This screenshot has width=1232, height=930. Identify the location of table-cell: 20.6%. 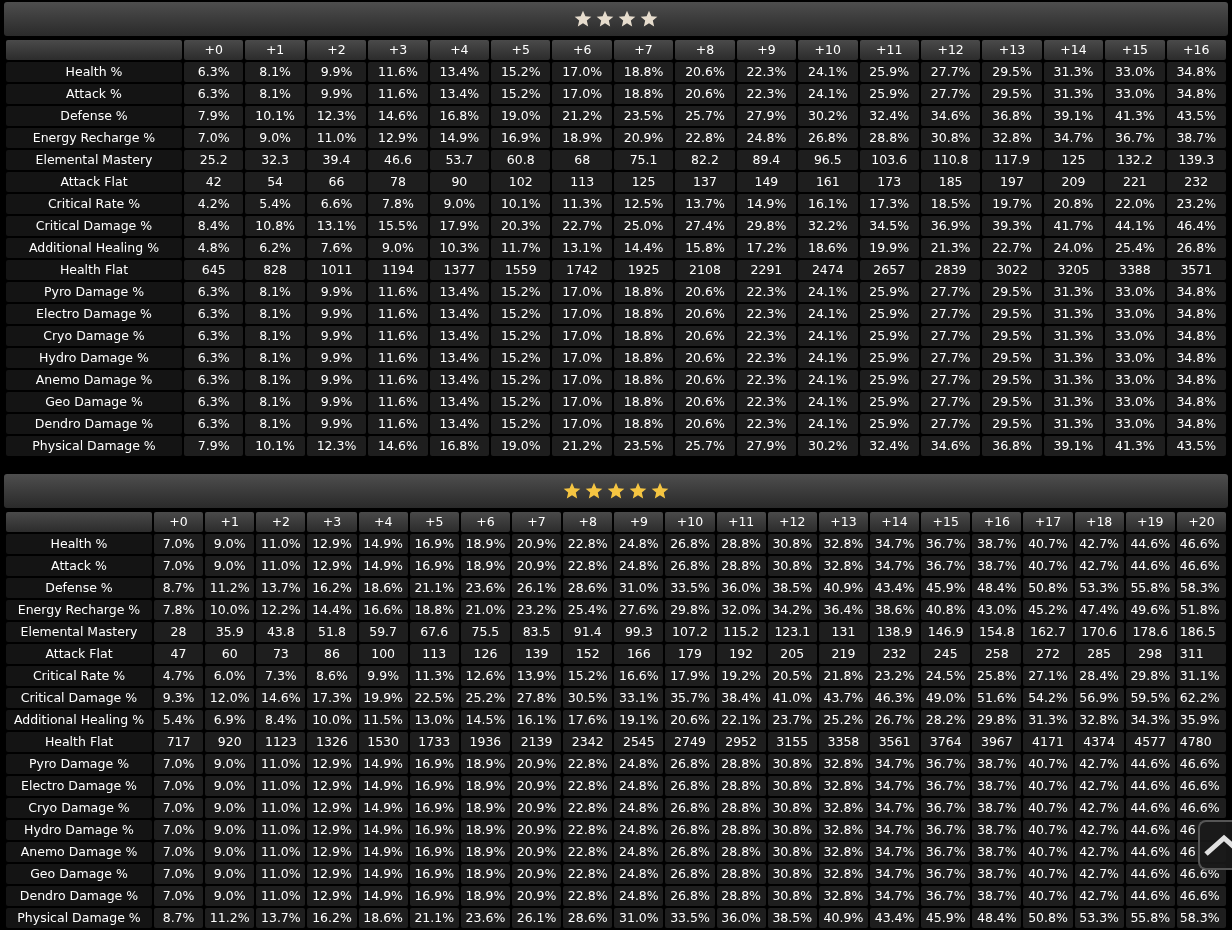
(705, 424).